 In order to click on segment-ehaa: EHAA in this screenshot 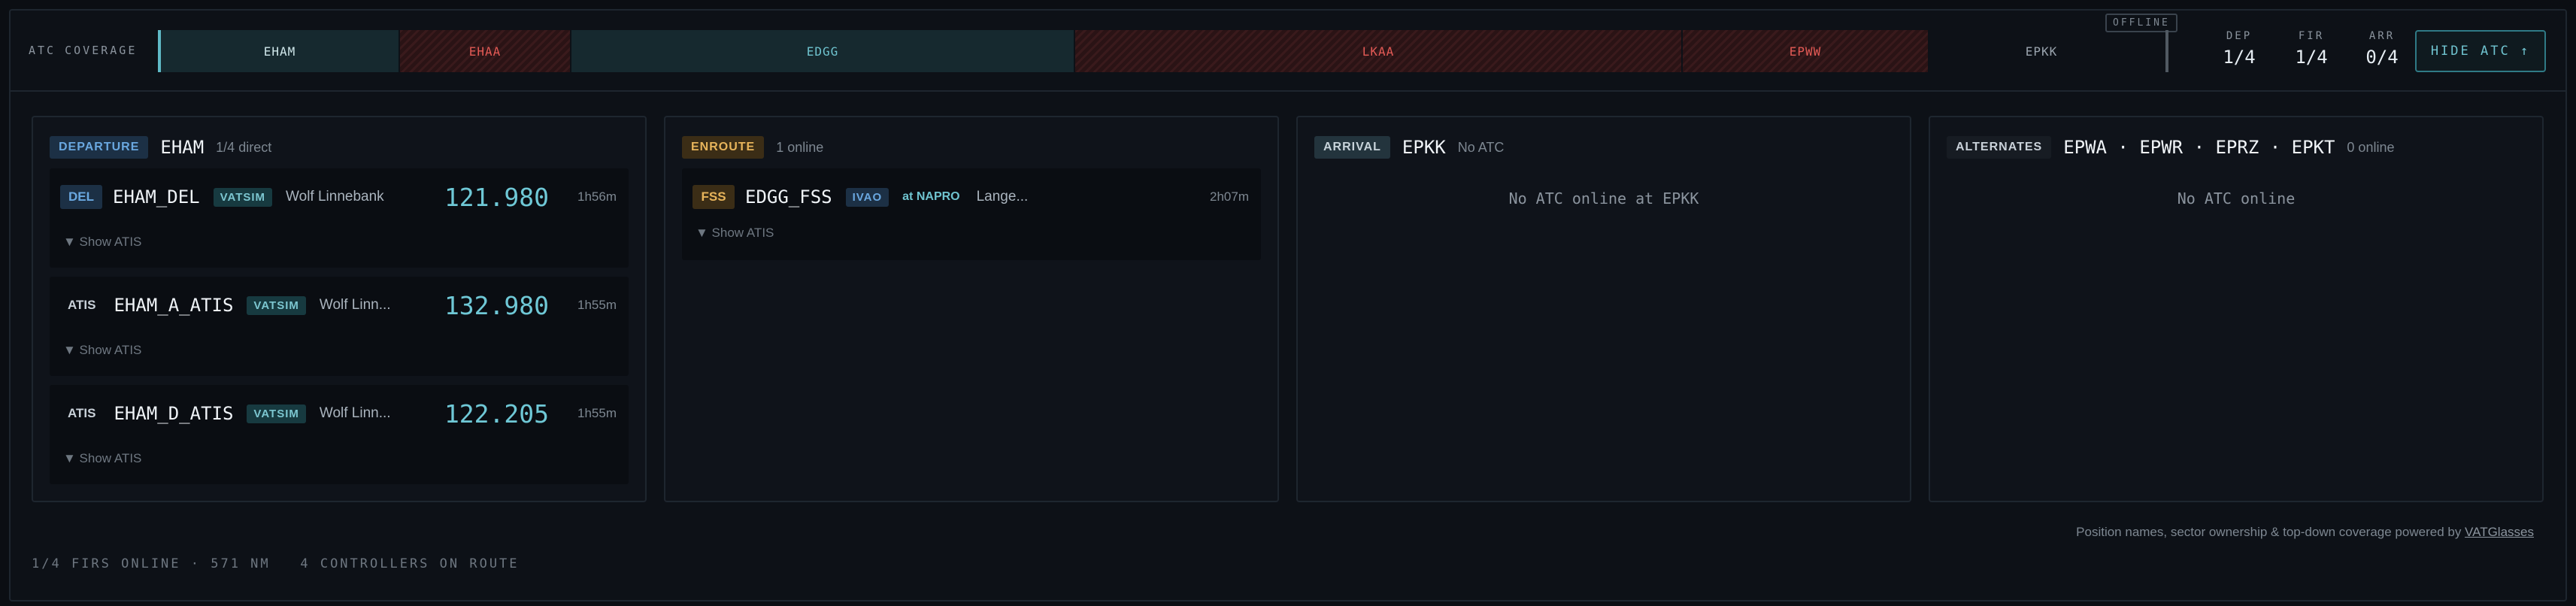, I will do `click(485, 51)`.